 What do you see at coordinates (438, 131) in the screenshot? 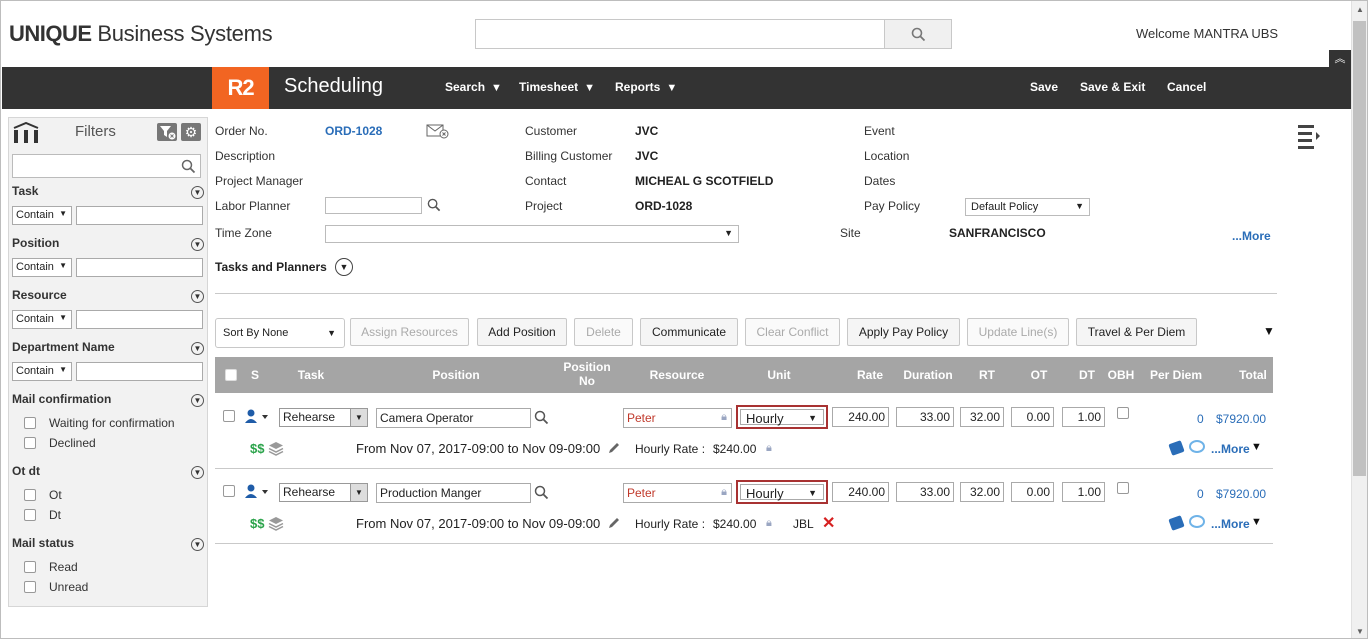
I see `mail-icon` at bounding box center [438, 131].